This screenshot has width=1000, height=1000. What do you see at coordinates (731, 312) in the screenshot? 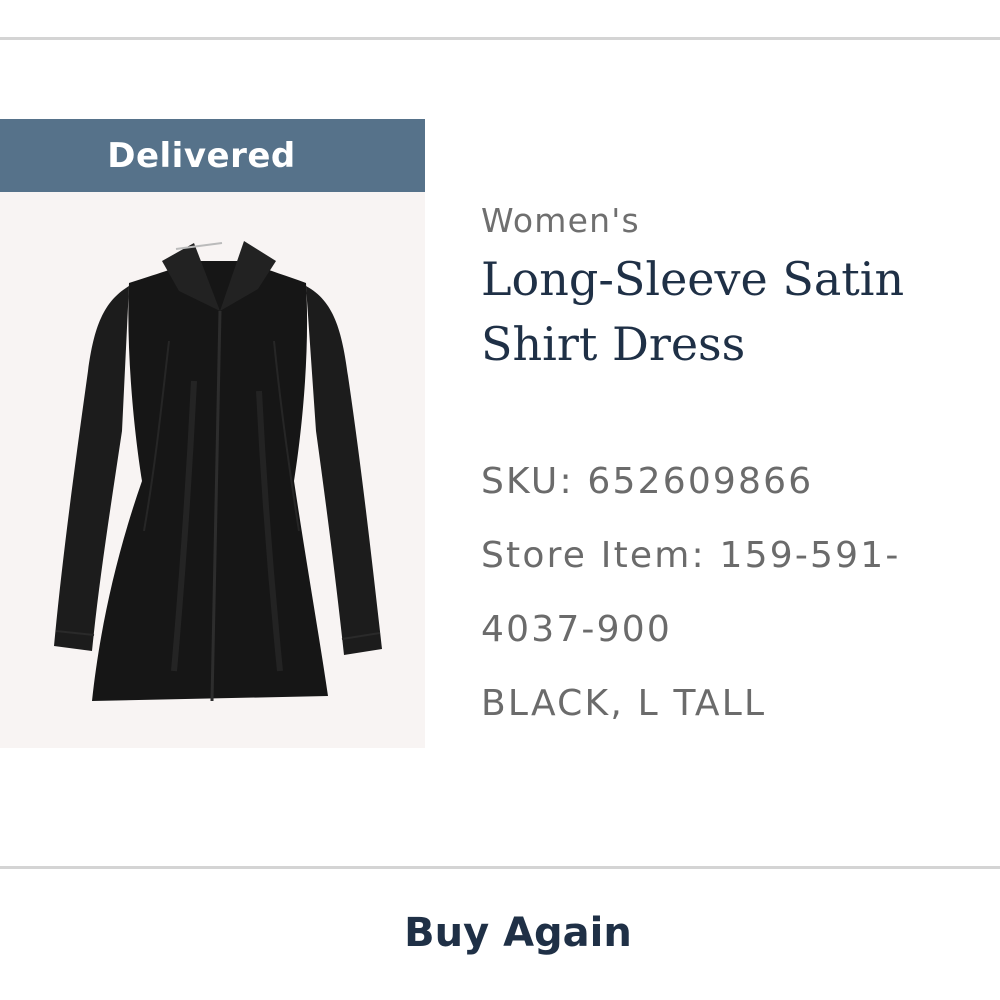
I see `product-title: Long-Sleeve Satin Shirt Dress` at bounding box center [731, 312].